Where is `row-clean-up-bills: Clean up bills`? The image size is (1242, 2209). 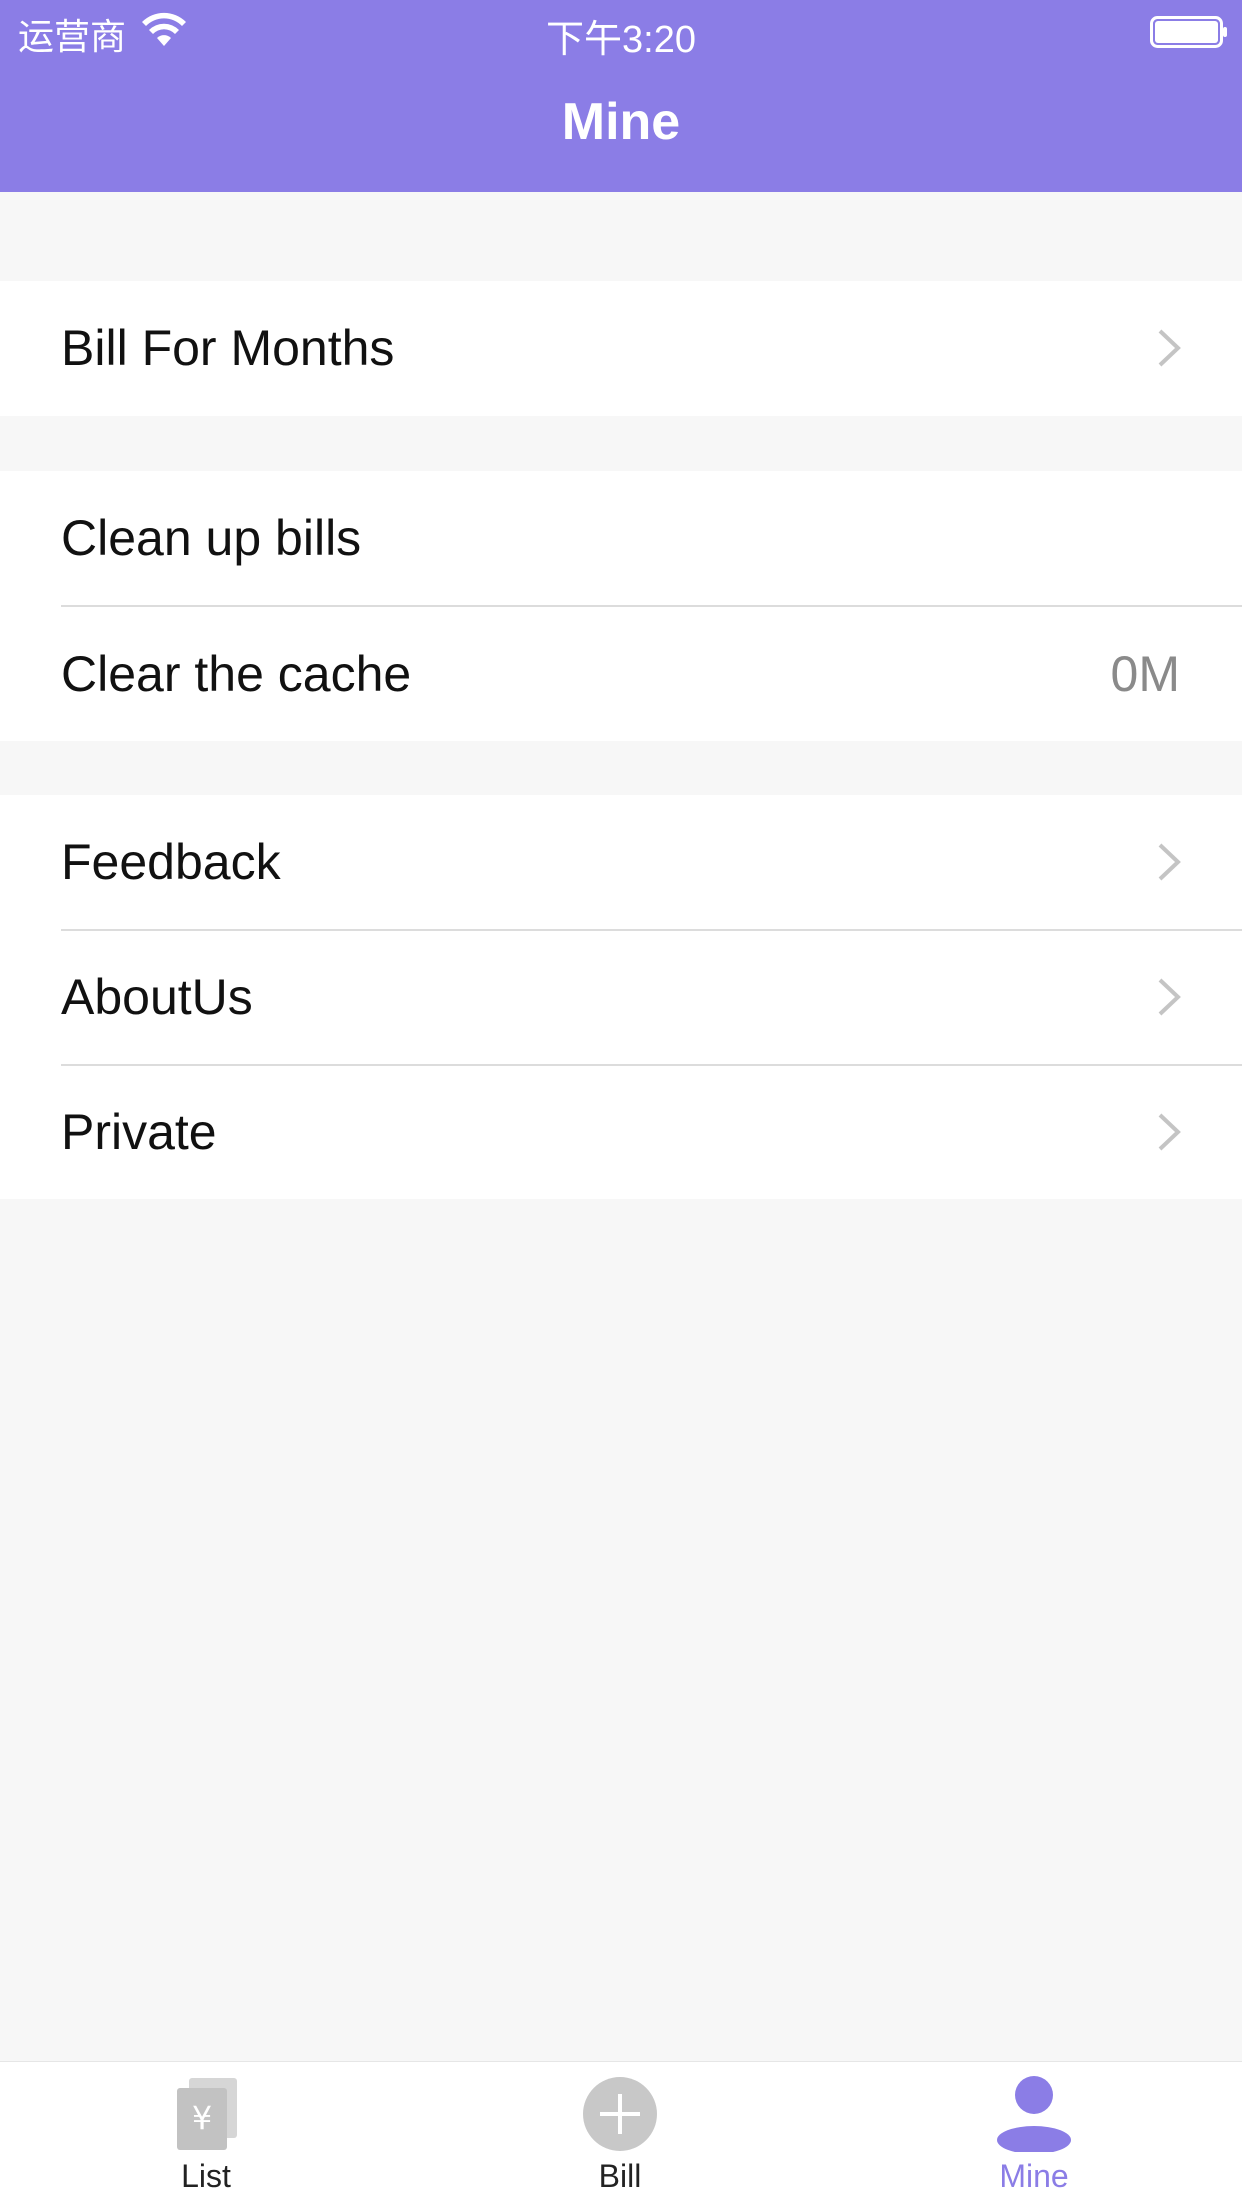
row-clean-up-bills: Clean up bills is located at coordinates (621, 538).